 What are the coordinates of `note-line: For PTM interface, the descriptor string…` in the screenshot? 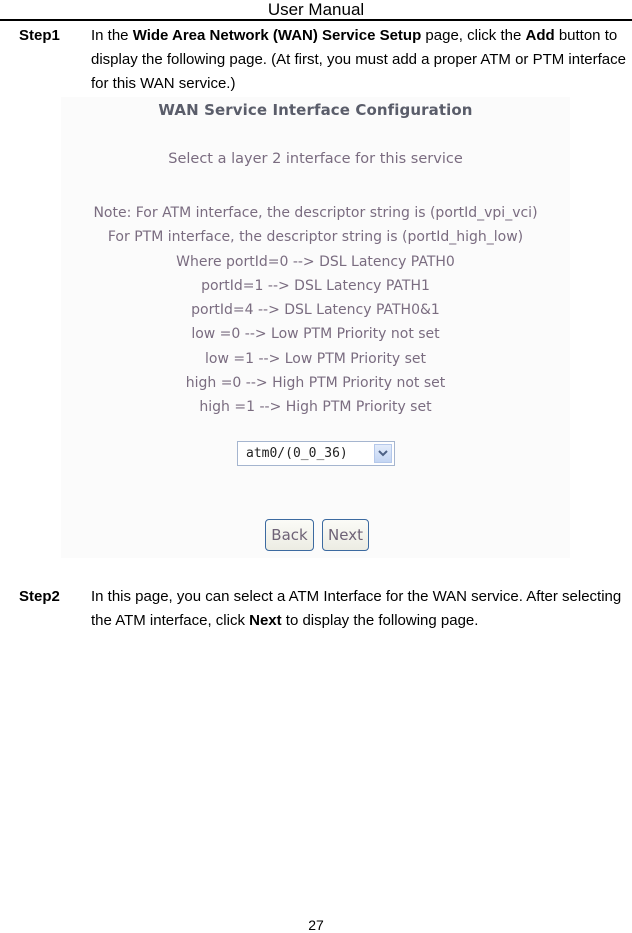 It's located at (315, 237).